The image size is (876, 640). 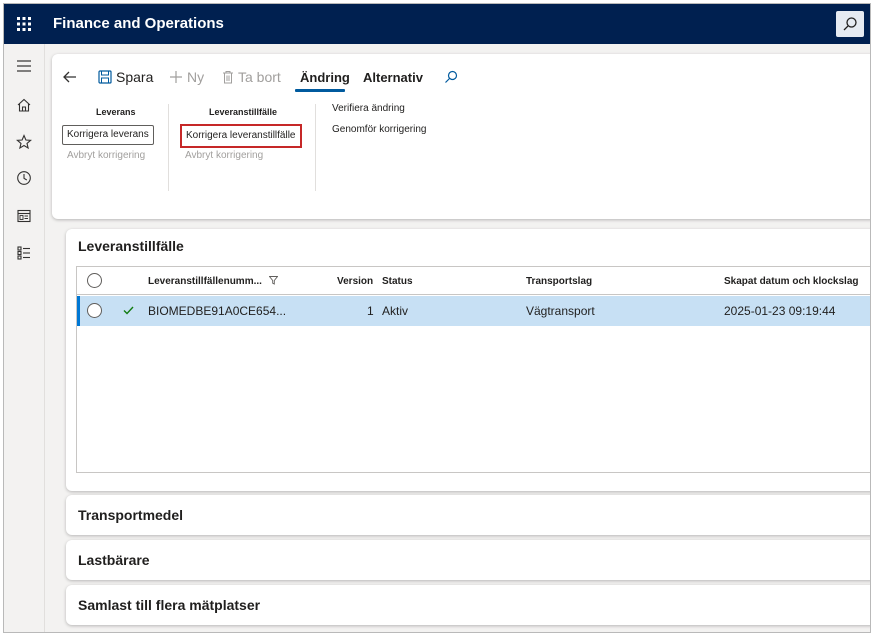 I want to click on active-tab-indicator, so click(x=320, y=90).